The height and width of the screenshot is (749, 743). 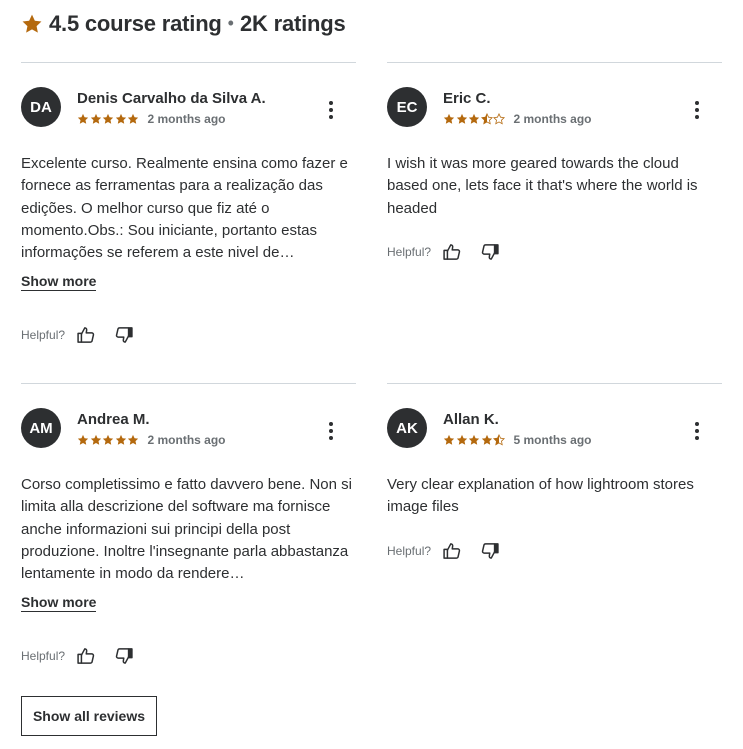 I want to click on reviewer-name: Denis Carvalho da Silva A., so click(x=171, y=98).